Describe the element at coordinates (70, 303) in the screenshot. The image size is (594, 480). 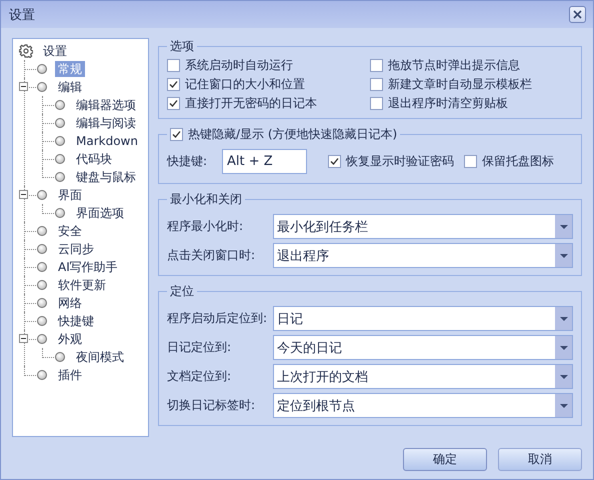
I see `tree-item: 网络` at that location.